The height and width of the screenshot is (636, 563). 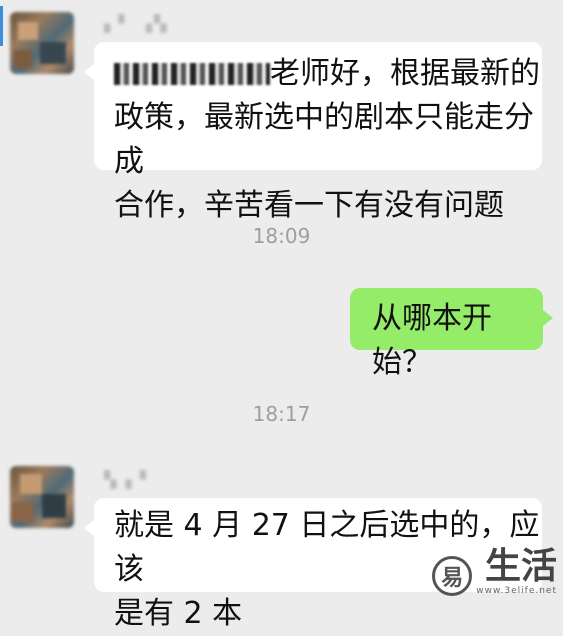 I want to click on left-edge-marker, so click(x=1, y=26).